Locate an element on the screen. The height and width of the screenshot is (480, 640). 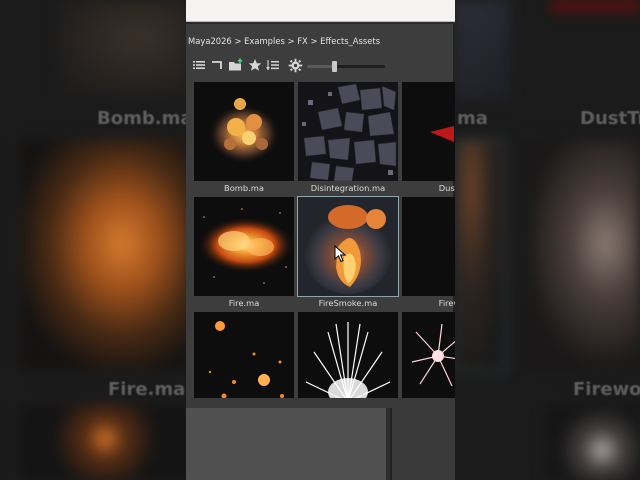
back-arrow-icon is located at coordinates (217, 66).